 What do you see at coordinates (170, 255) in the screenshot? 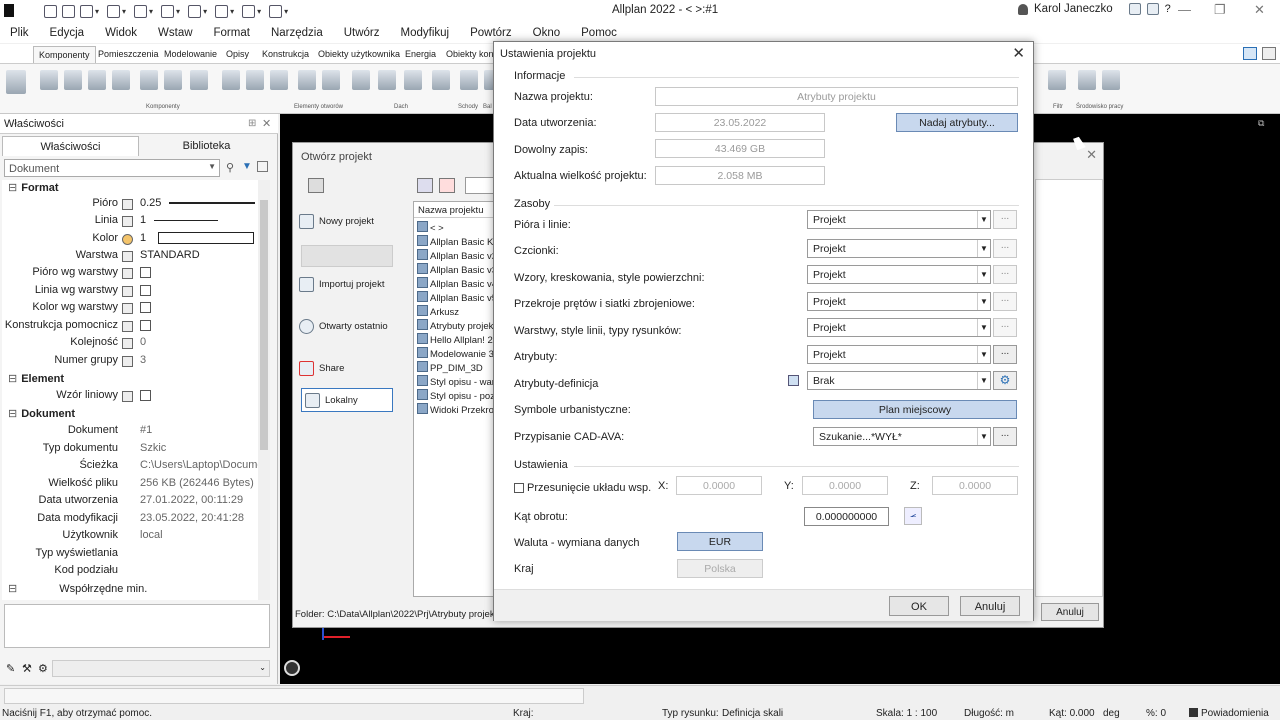
I see `prop-value: STANDARD` at bounding box center [170, 255].